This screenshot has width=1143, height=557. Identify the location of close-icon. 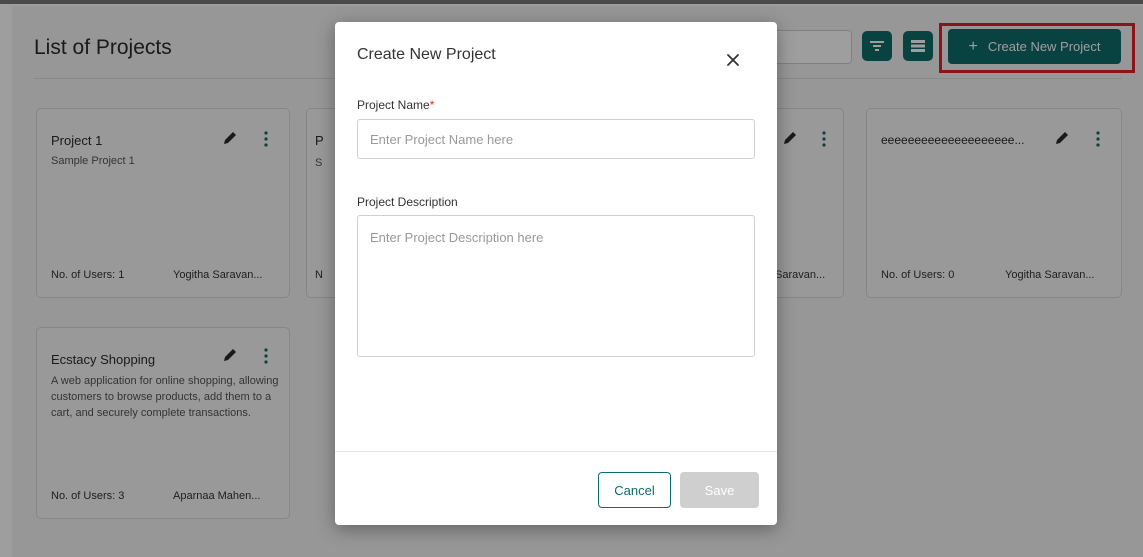
(733, 60).